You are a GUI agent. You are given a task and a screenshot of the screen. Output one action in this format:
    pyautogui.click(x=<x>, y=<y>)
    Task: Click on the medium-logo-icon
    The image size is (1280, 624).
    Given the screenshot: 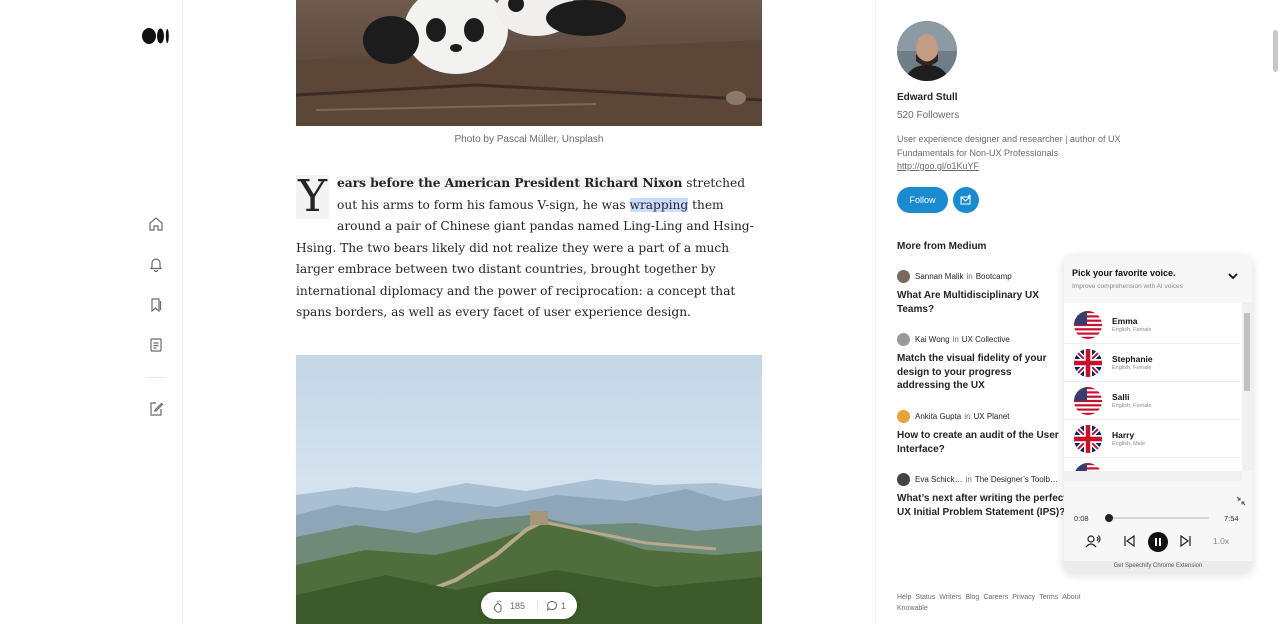 What is the action you would take?
    pyautogui.click(x=156, y=36)
    